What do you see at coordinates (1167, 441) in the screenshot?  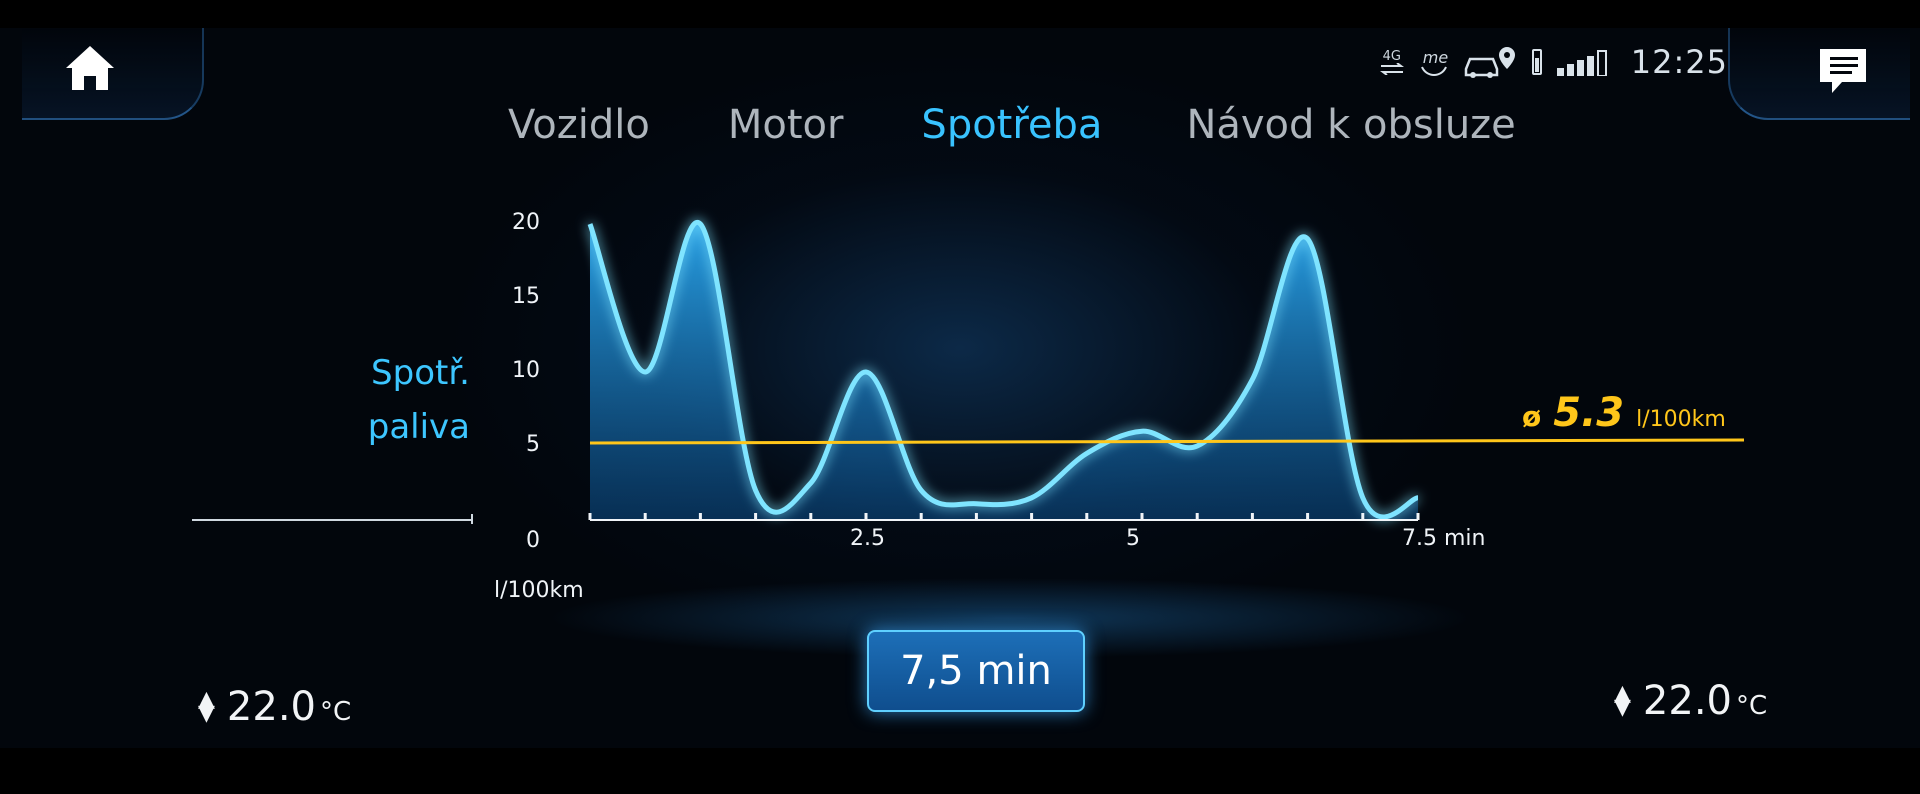 I see `average-line` at bounding box center [1167, 441].